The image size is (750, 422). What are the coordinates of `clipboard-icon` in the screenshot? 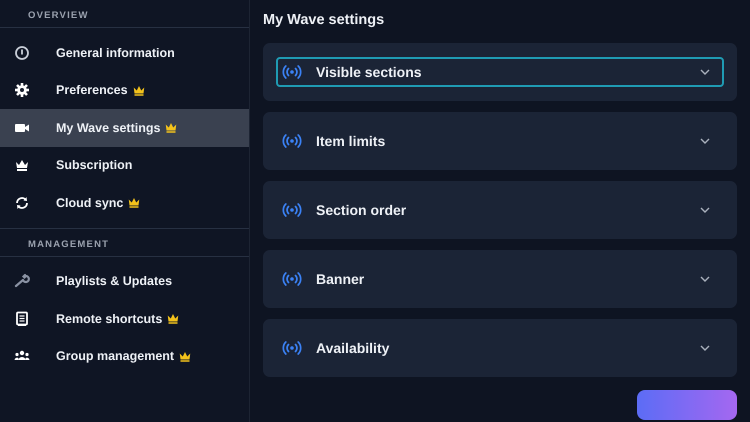 It's located at (22, 318).